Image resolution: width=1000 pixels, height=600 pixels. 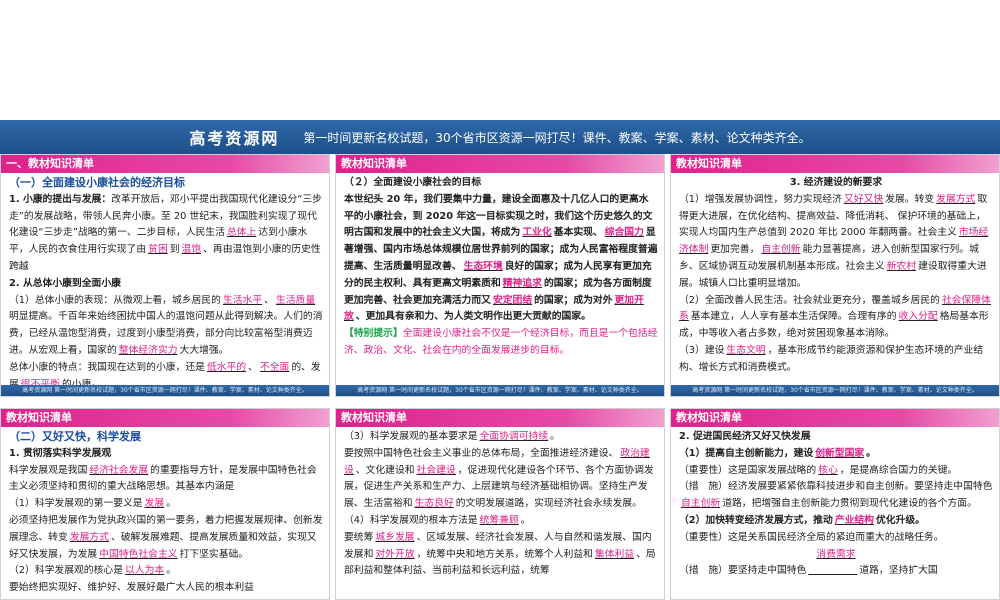 I want to click on paragraph: （重要性）这是关系国民经济全局的紧迫而重大的战略任务。, so click(x=836, y=538).